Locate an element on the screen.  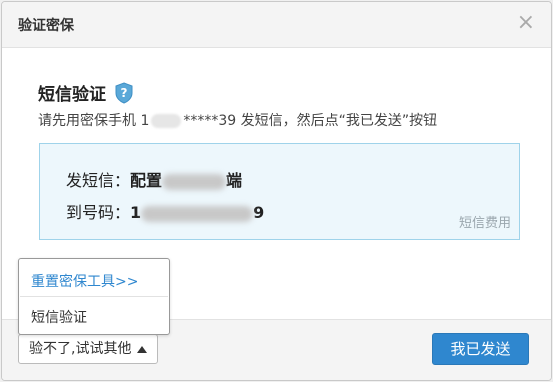
redacted-number is located at coordinates (197, 213).